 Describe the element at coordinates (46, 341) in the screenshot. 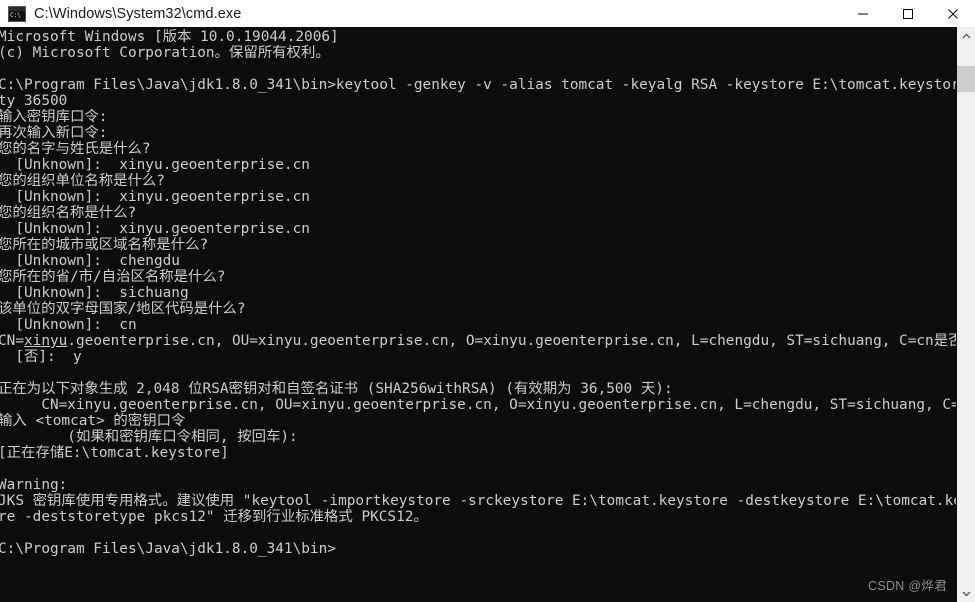

I see `underlined-token: xinyu` at that location.